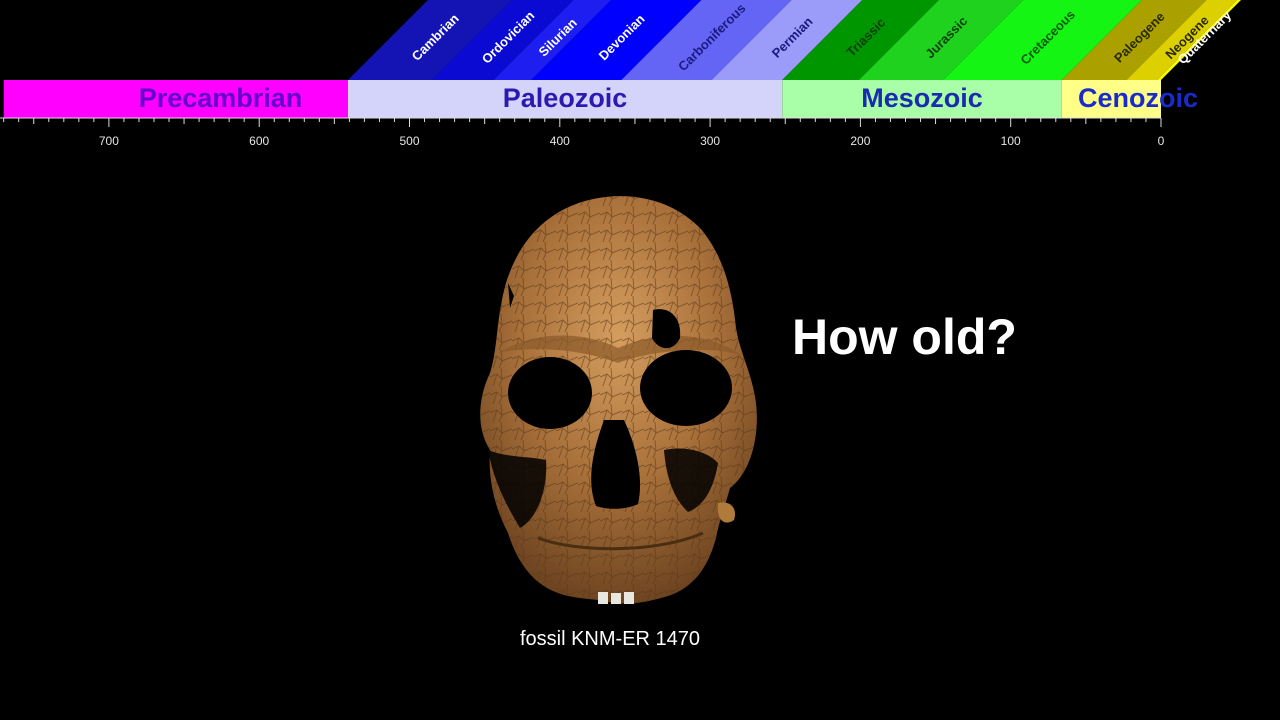 This screenshot has height=720, width=1280. I want to click on tick-label: 600, so click(259, 141).